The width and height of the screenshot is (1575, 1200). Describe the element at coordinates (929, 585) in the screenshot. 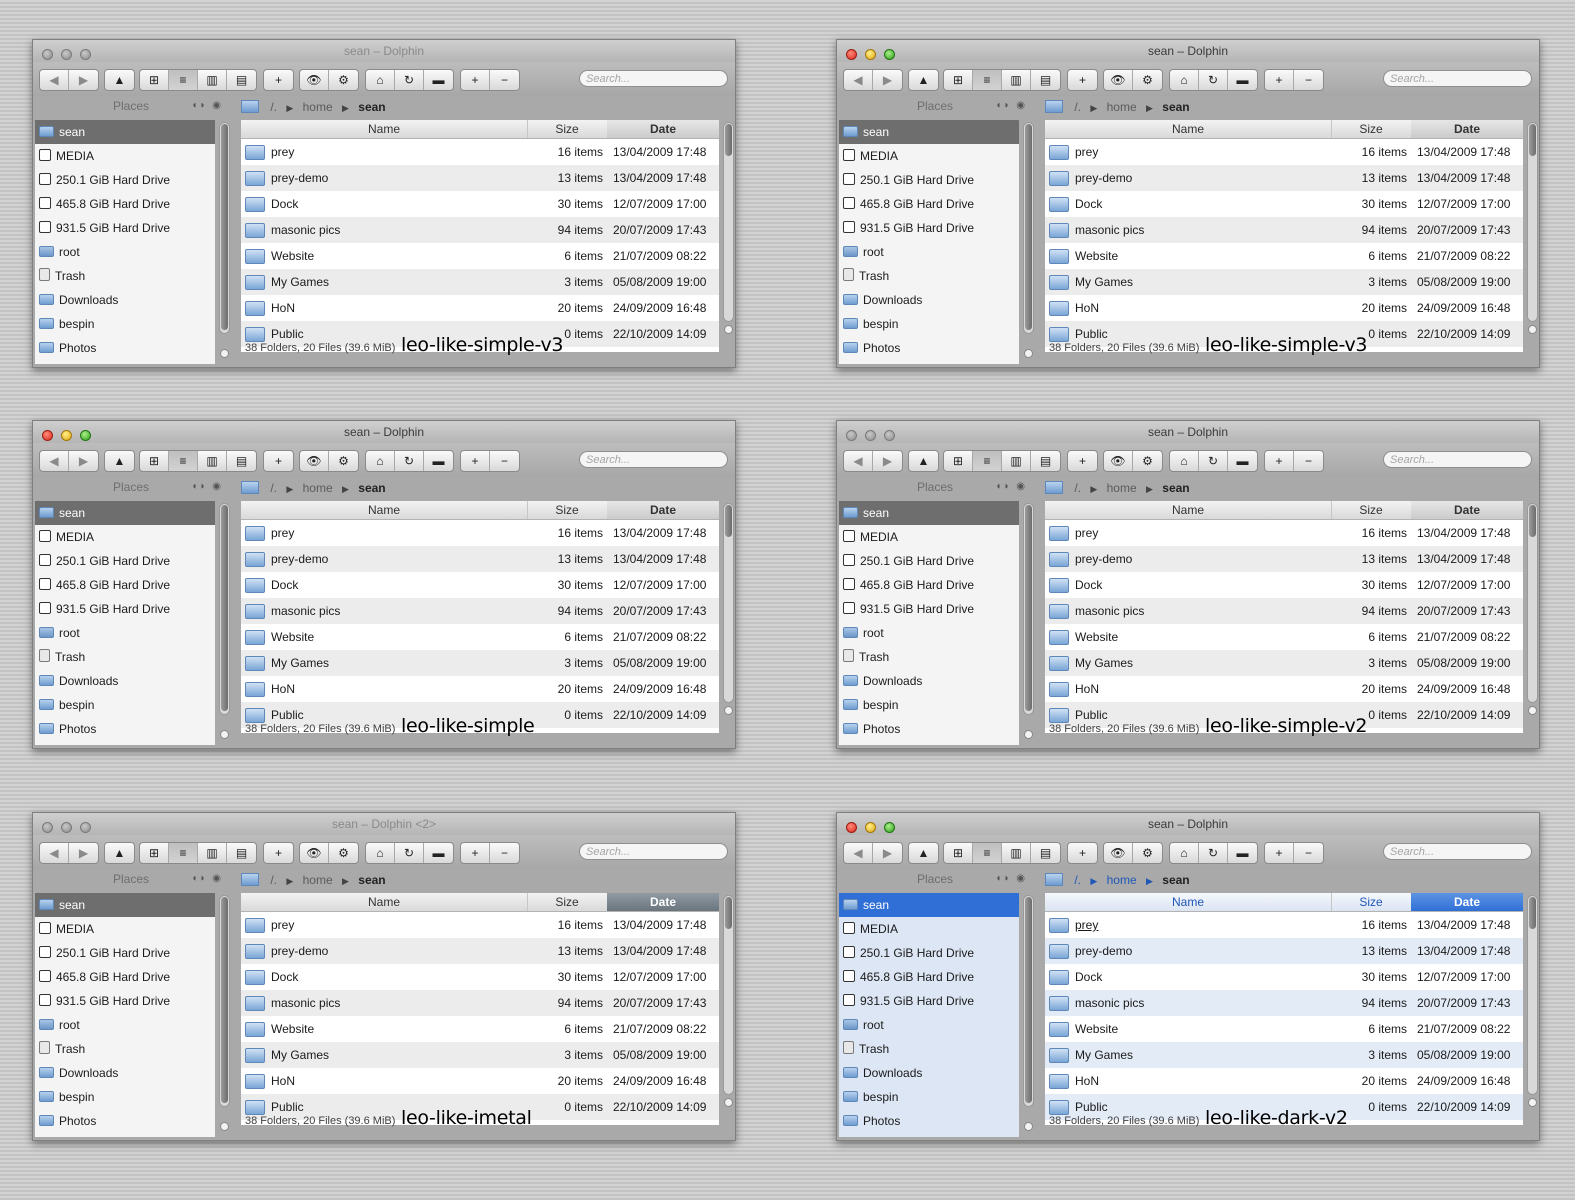

I see `places-item: 465.8 GiB Hard Drive` at that location.